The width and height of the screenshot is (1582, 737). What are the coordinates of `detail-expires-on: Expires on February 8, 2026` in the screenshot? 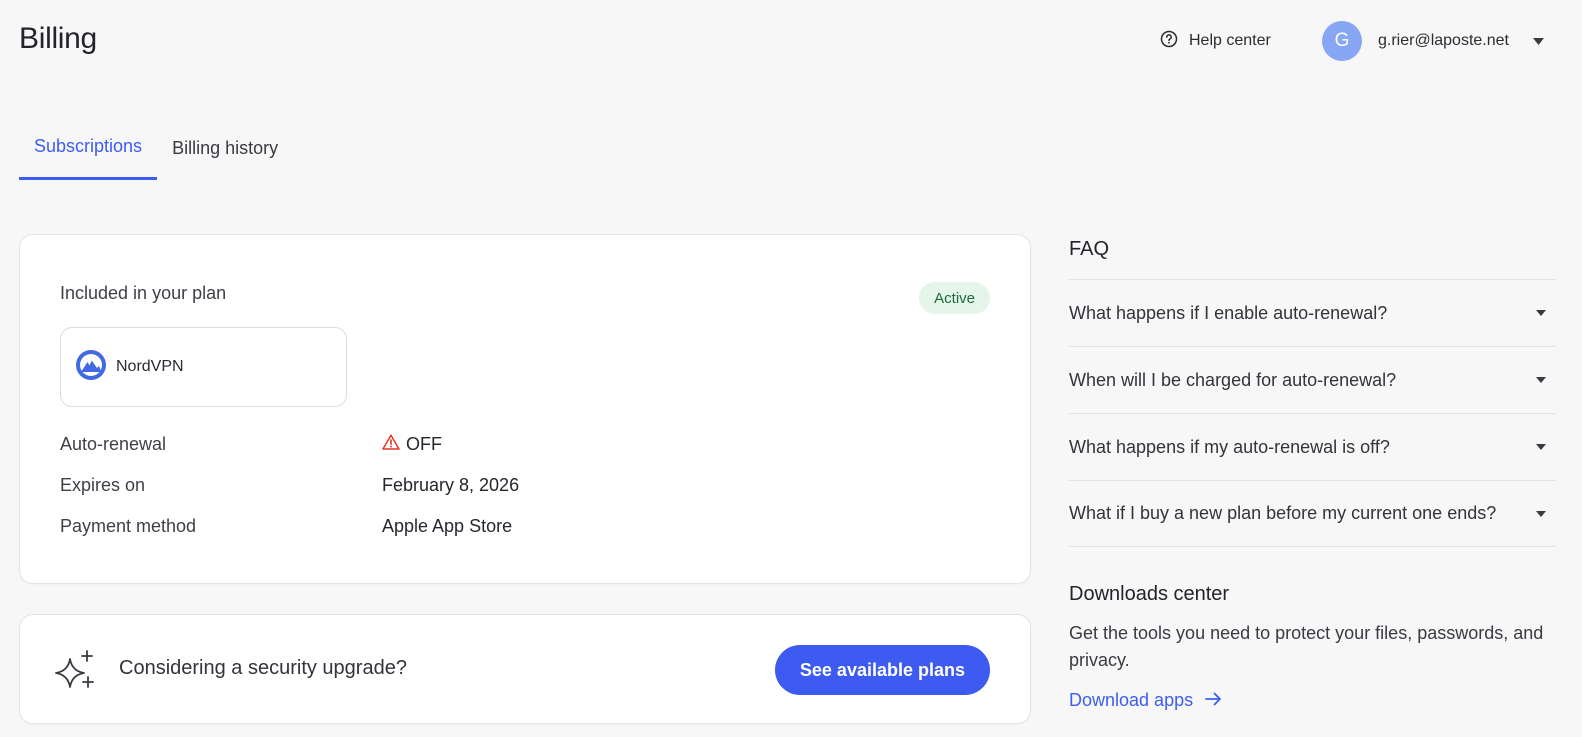 It's located at (510, 485).